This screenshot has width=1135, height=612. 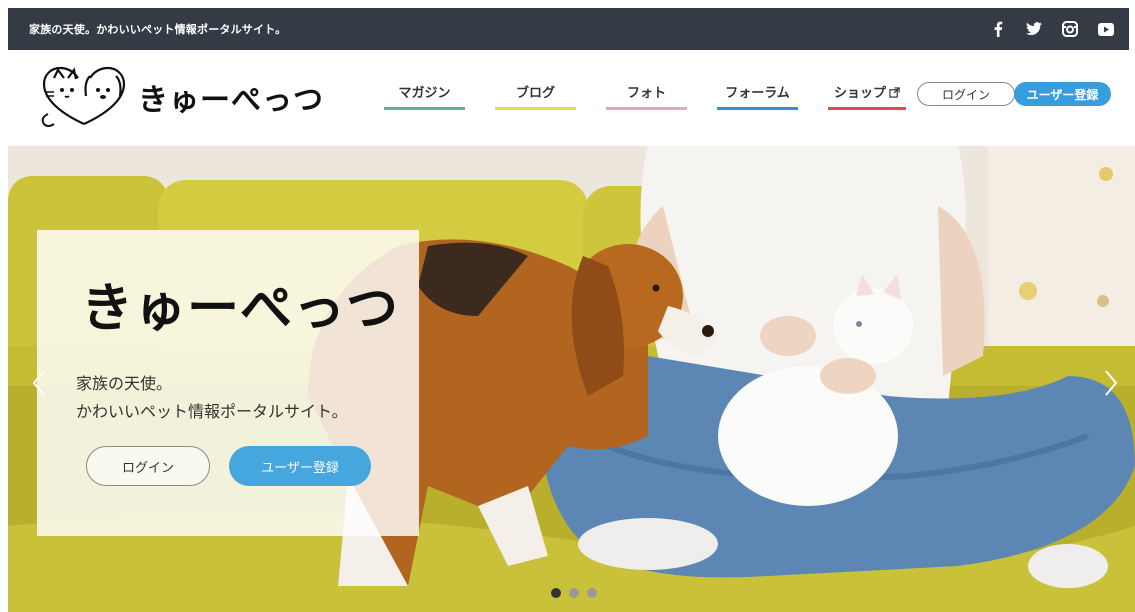 I want to click on site-tagline: 家族の天使。かわいいペット情報ポータルサイト。, so click(x=158, y=29).